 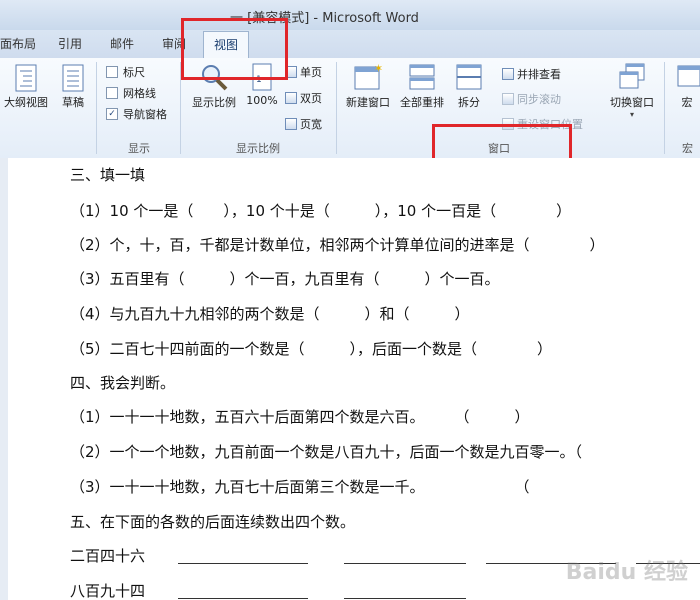 I want to click on gridlines-check-icon, so click(x=112, y=93).